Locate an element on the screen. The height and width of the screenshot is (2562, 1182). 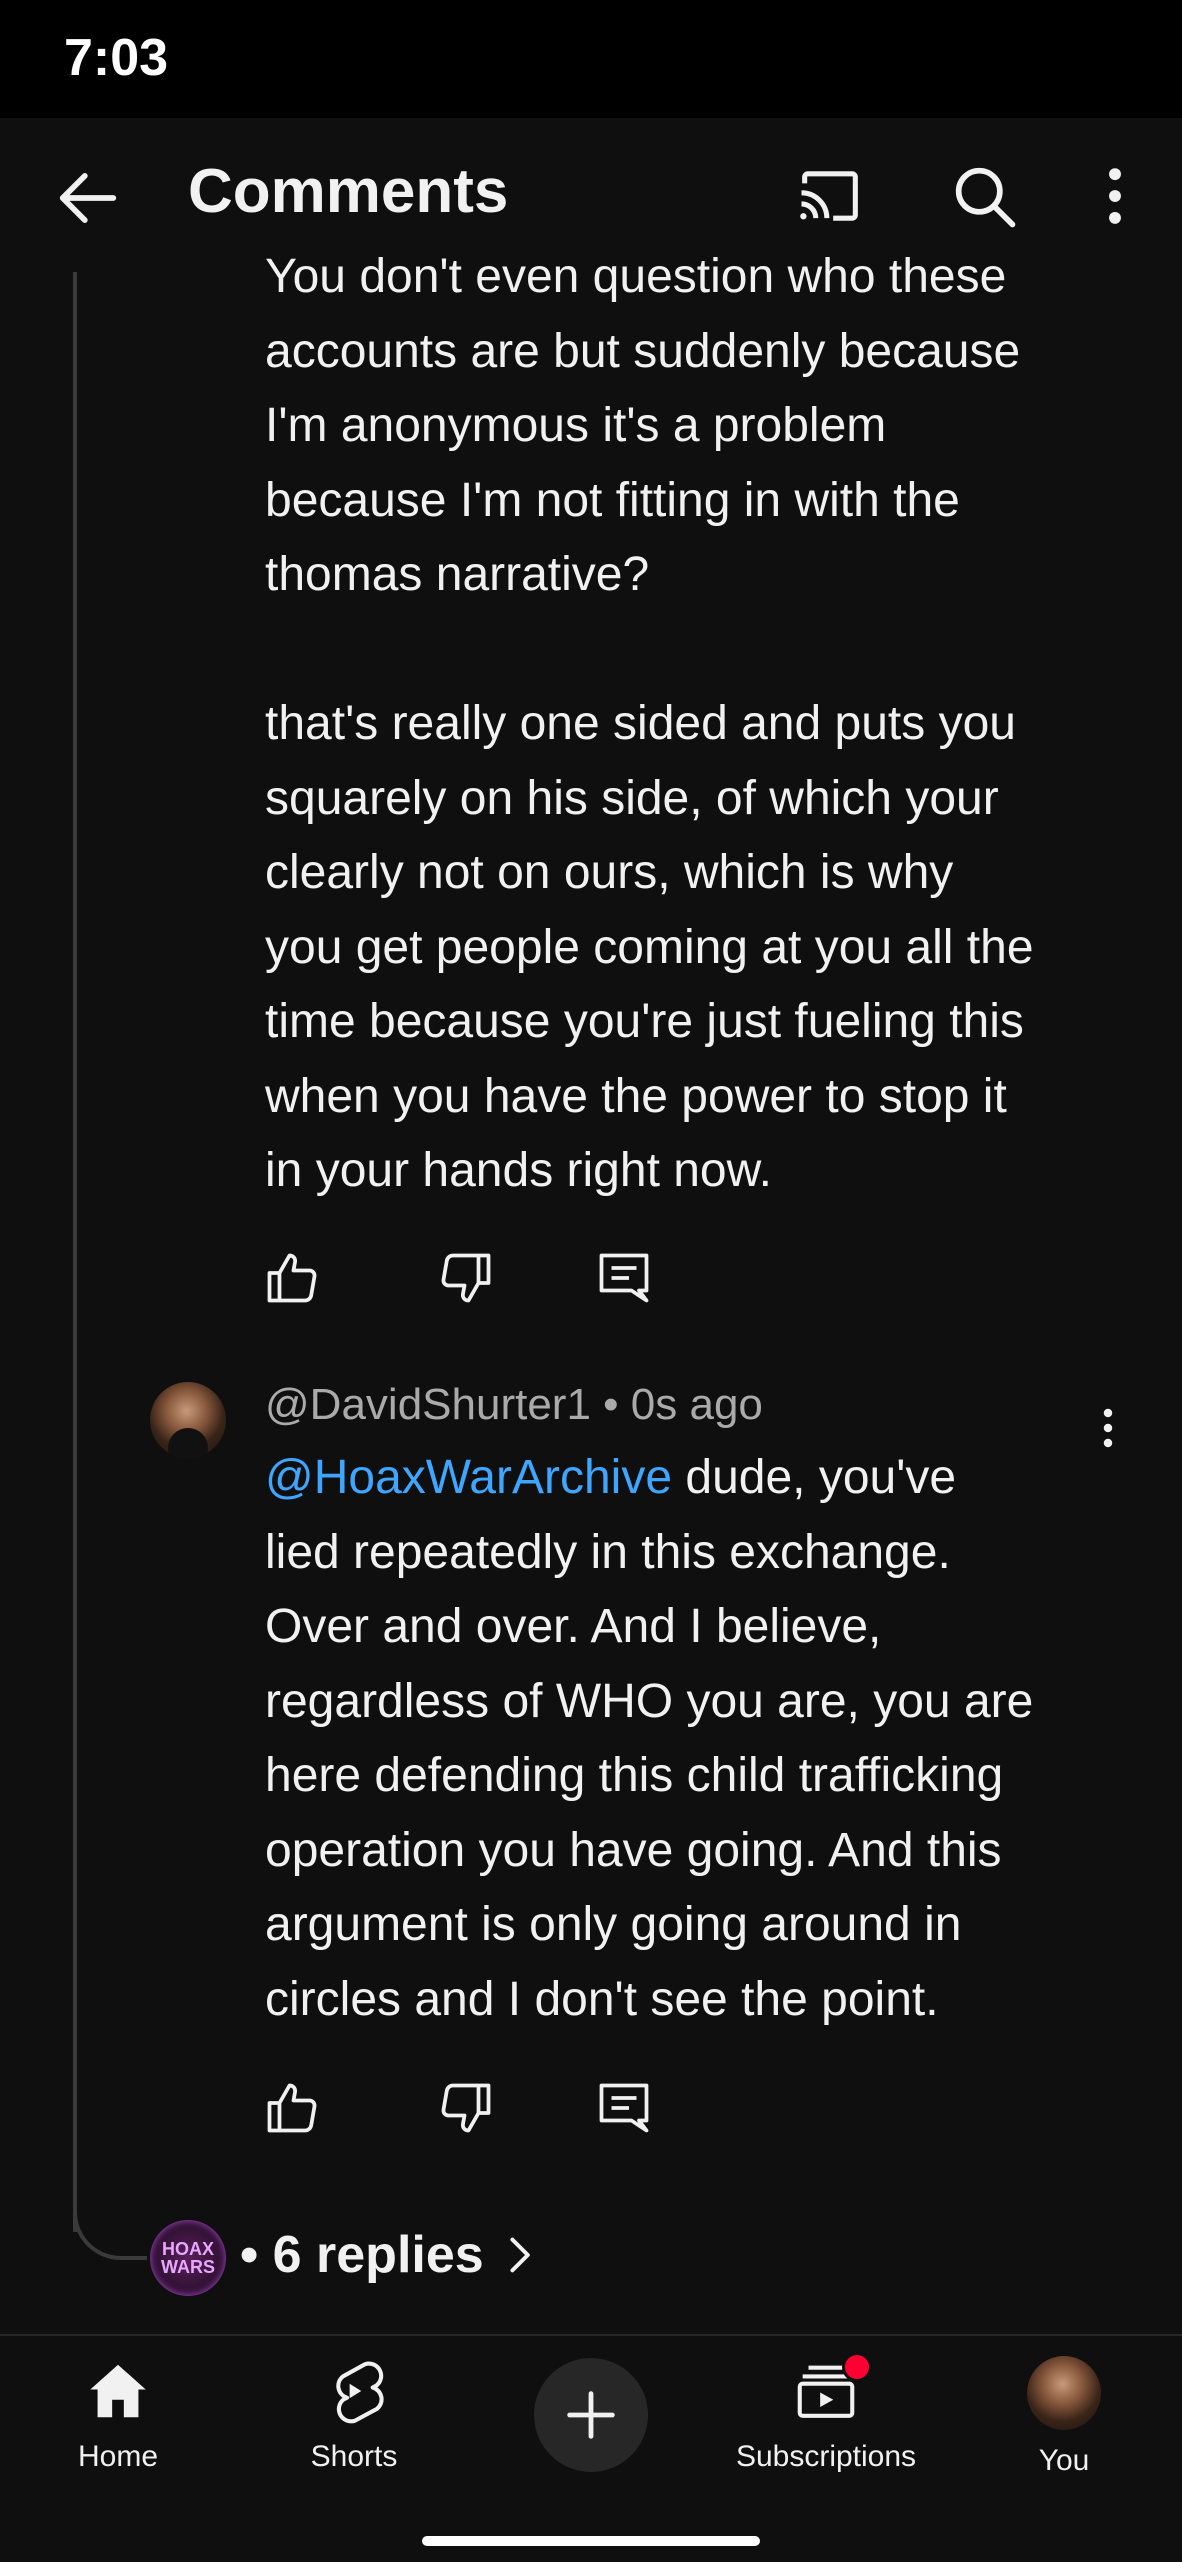
home-icon is located at coordinates (118, 2391).